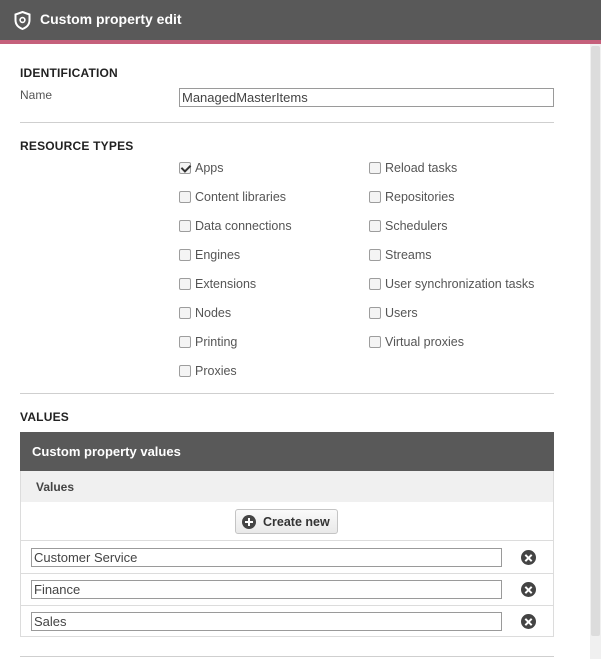 The width and height of the screenshot is (601, 659). I want to click on checkbox-label: Extensions, so click(226, 284).